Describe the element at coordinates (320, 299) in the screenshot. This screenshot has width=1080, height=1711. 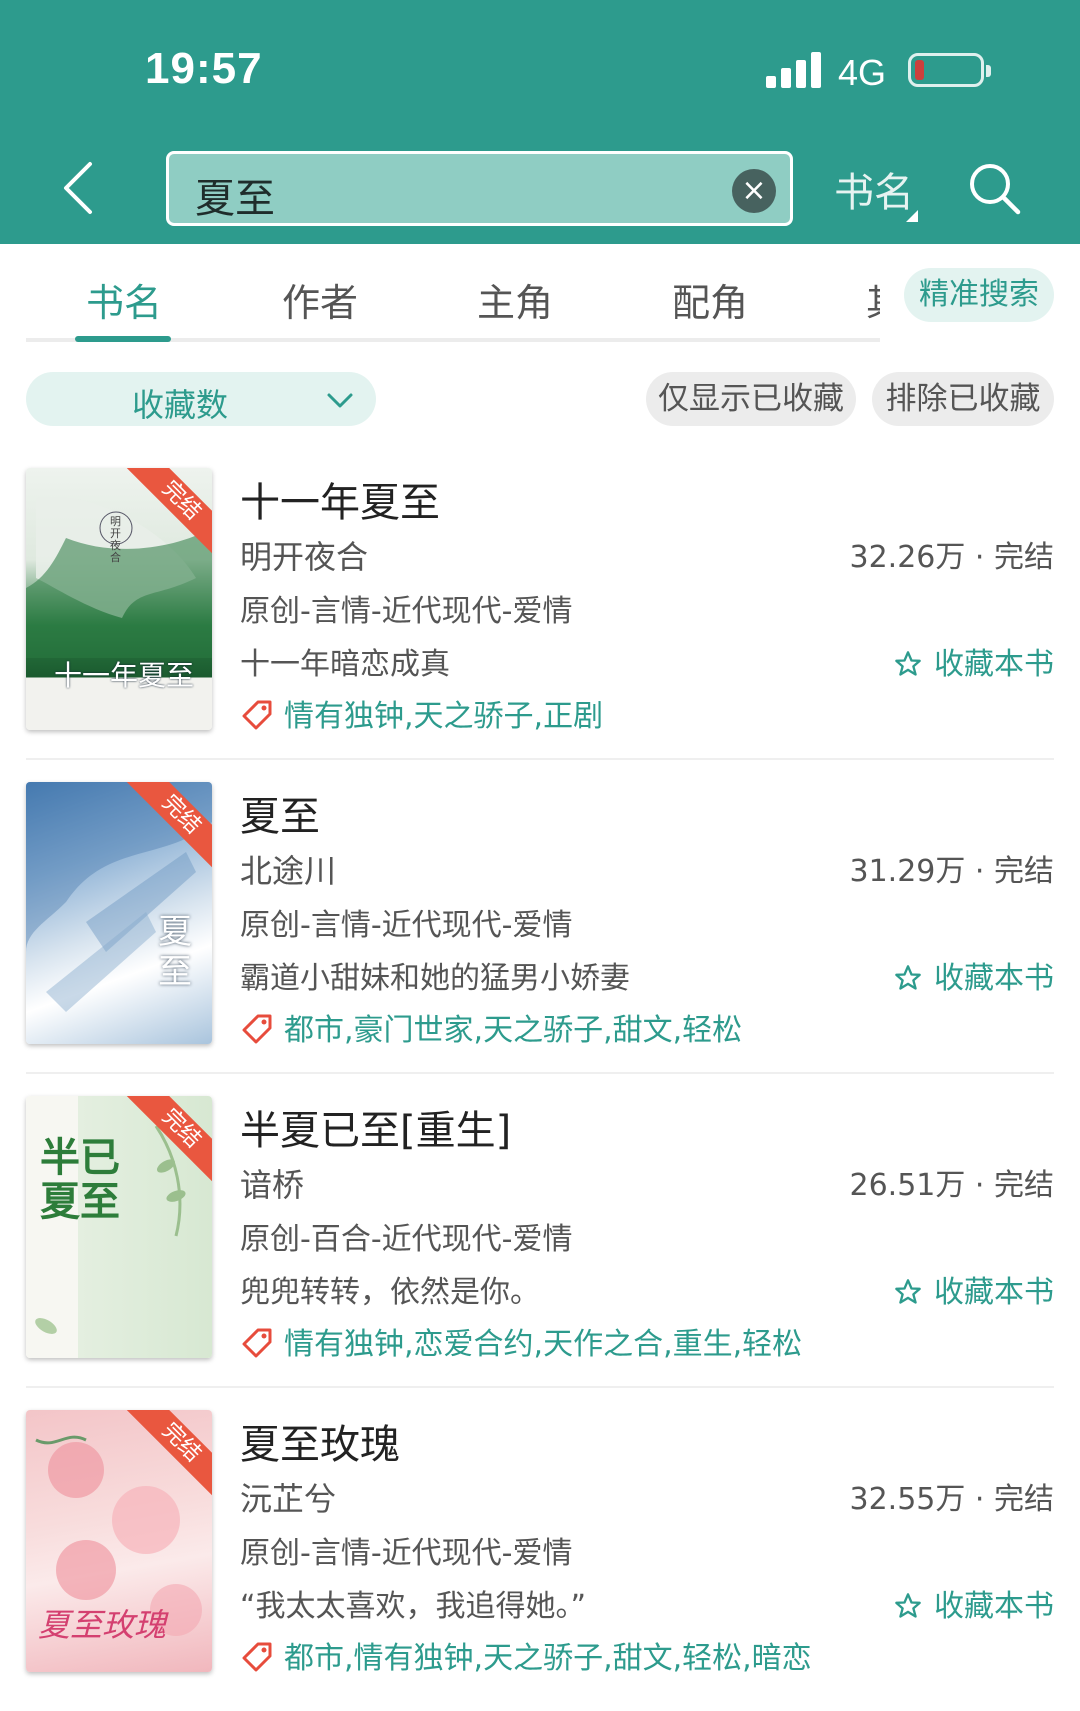
I see `tab-author: 作者` at that location.